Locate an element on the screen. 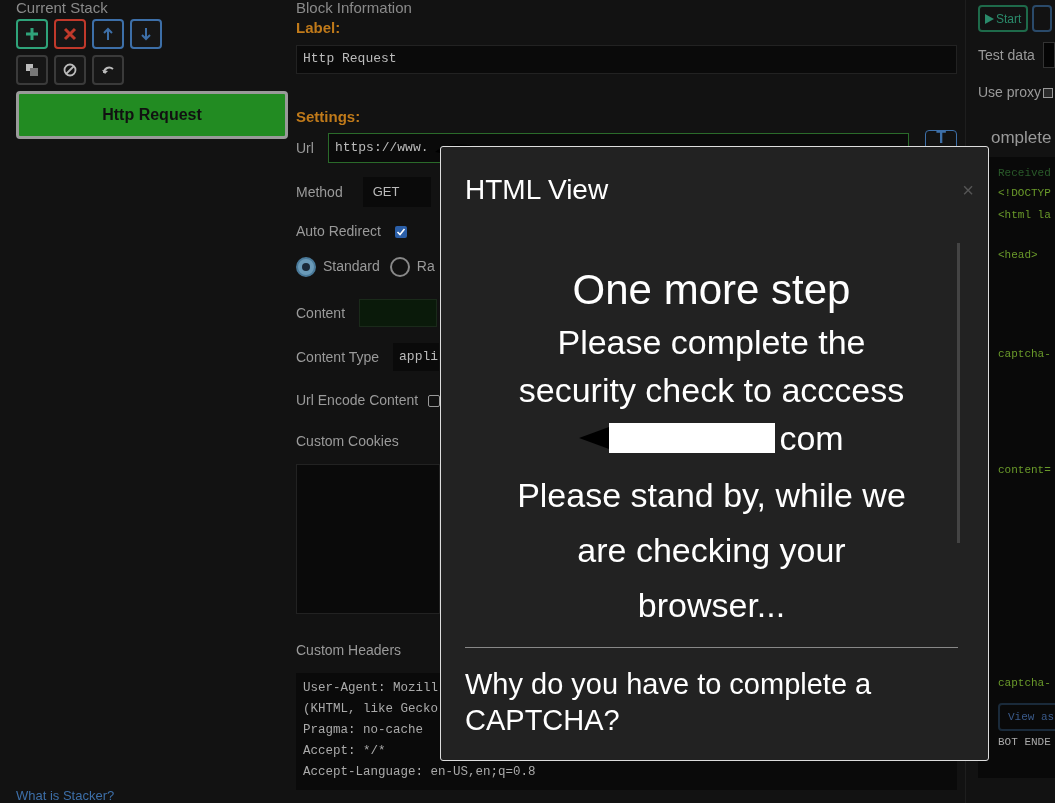  field-label: Custom Headers is located at coordinates (349, 650).